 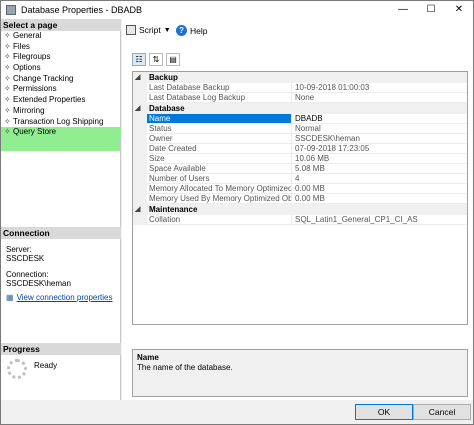 I want to click on page-item-general: ✧ General, so click(x=61, y=36).